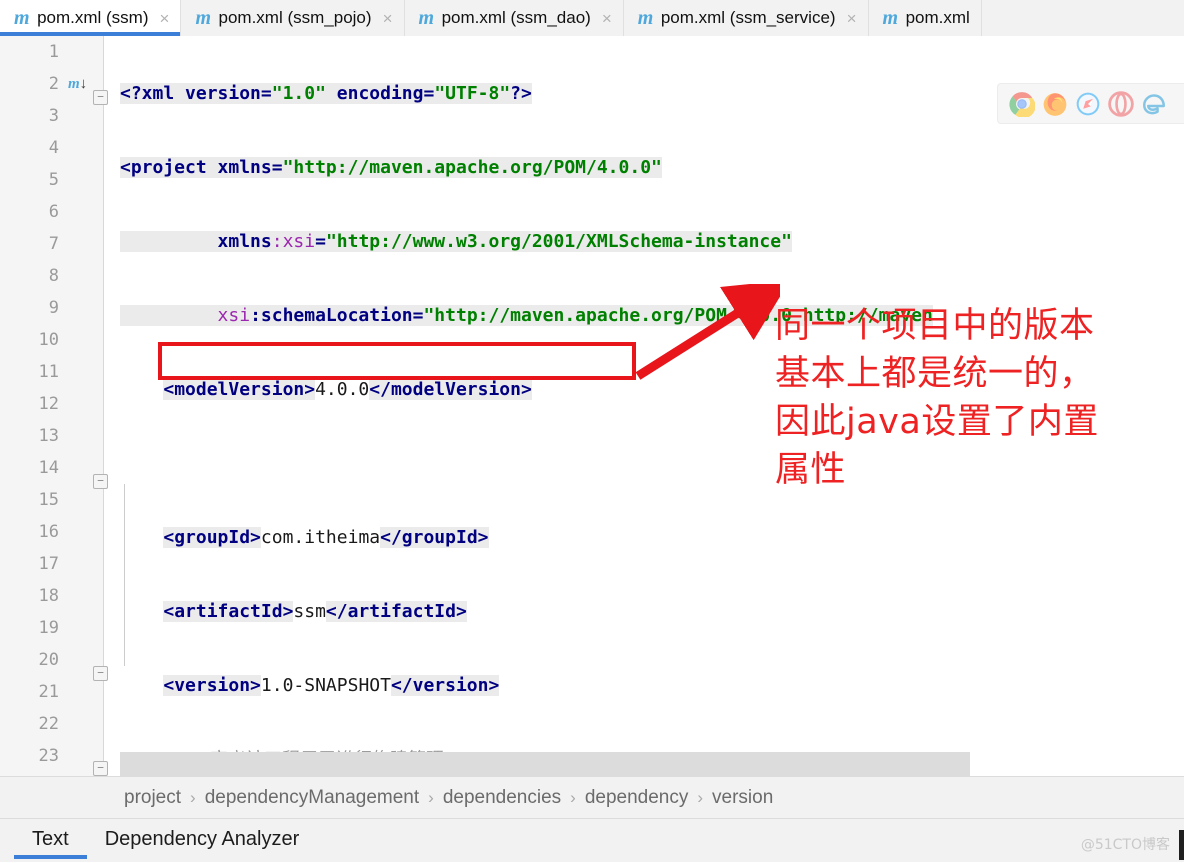 The height and width of the screenshot is (863, 1184). What do you see at coordinates (152, 798) in the screenshot?
I see `breadcrumb-item-project: project` at bounding box center [152, 798].